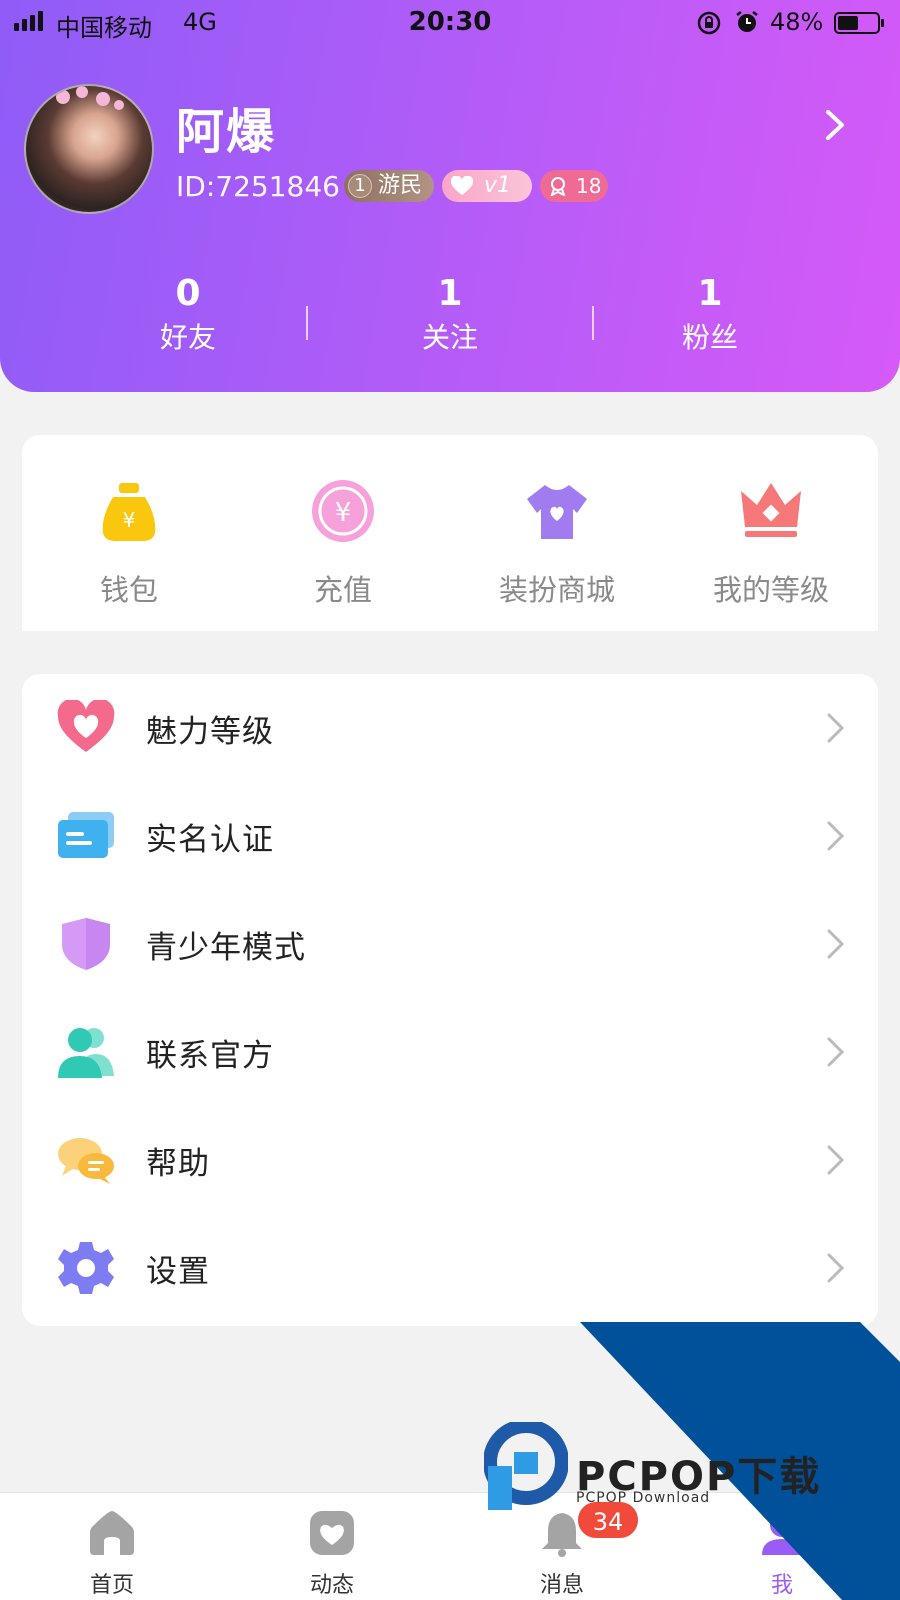 The width and height of the screenshot is (900, 1600). What do you see at coordinates (86, 1161) in the screenshot?
I see `chat-bubbles-icon` at bounding box center [86, 1161].